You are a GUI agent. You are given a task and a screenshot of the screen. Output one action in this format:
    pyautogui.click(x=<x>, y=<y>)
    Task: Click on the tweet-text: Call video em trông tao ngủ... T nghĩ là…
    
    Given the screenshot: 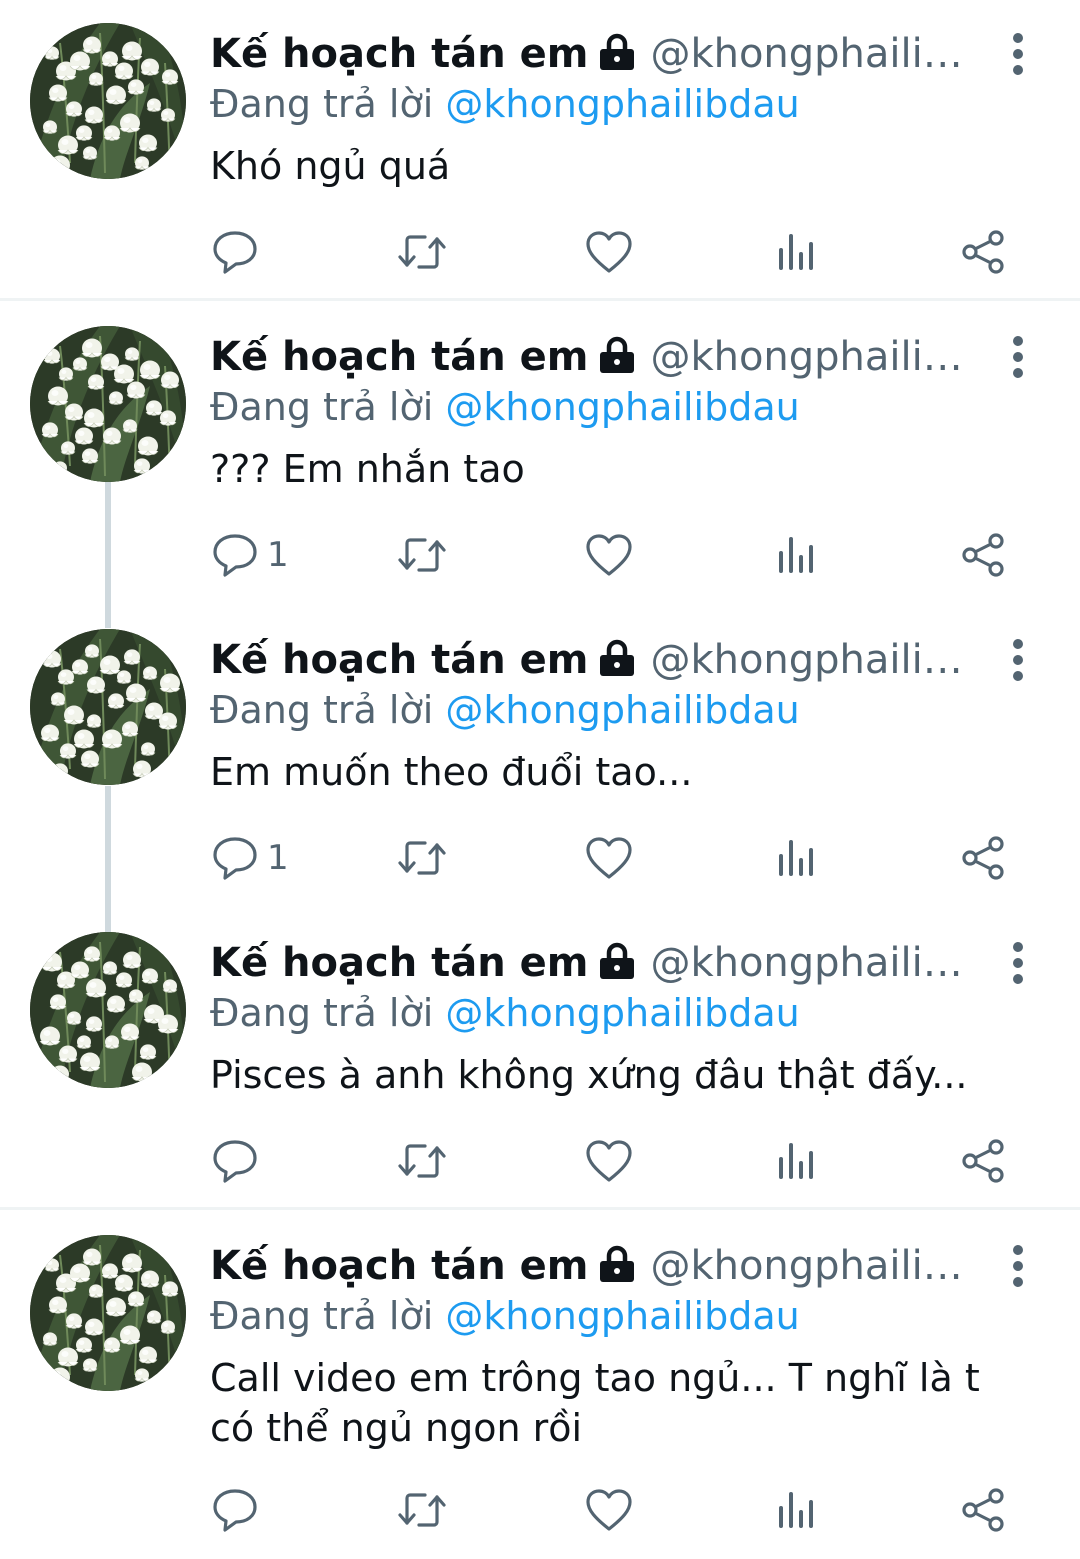 What is the action you would take?
    pyautogui.click(x=595, y=1403)
    